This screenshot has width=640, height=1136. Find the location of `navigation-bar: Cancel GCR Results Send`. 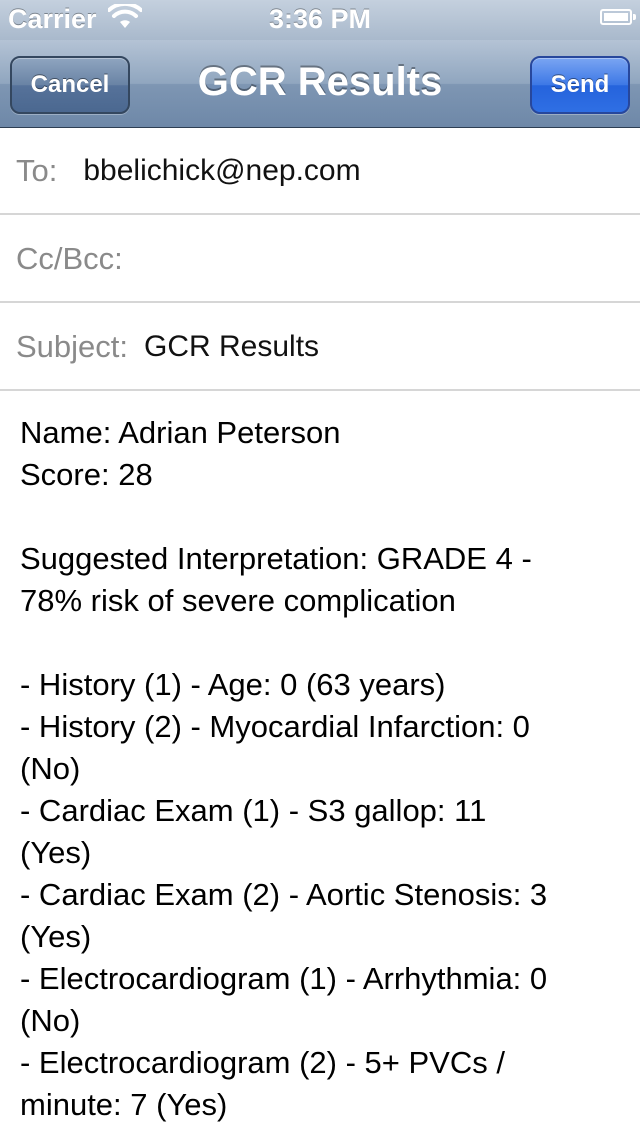

navigation-bar: Cancel GCR Results Send is located at coordinates (320, 84).